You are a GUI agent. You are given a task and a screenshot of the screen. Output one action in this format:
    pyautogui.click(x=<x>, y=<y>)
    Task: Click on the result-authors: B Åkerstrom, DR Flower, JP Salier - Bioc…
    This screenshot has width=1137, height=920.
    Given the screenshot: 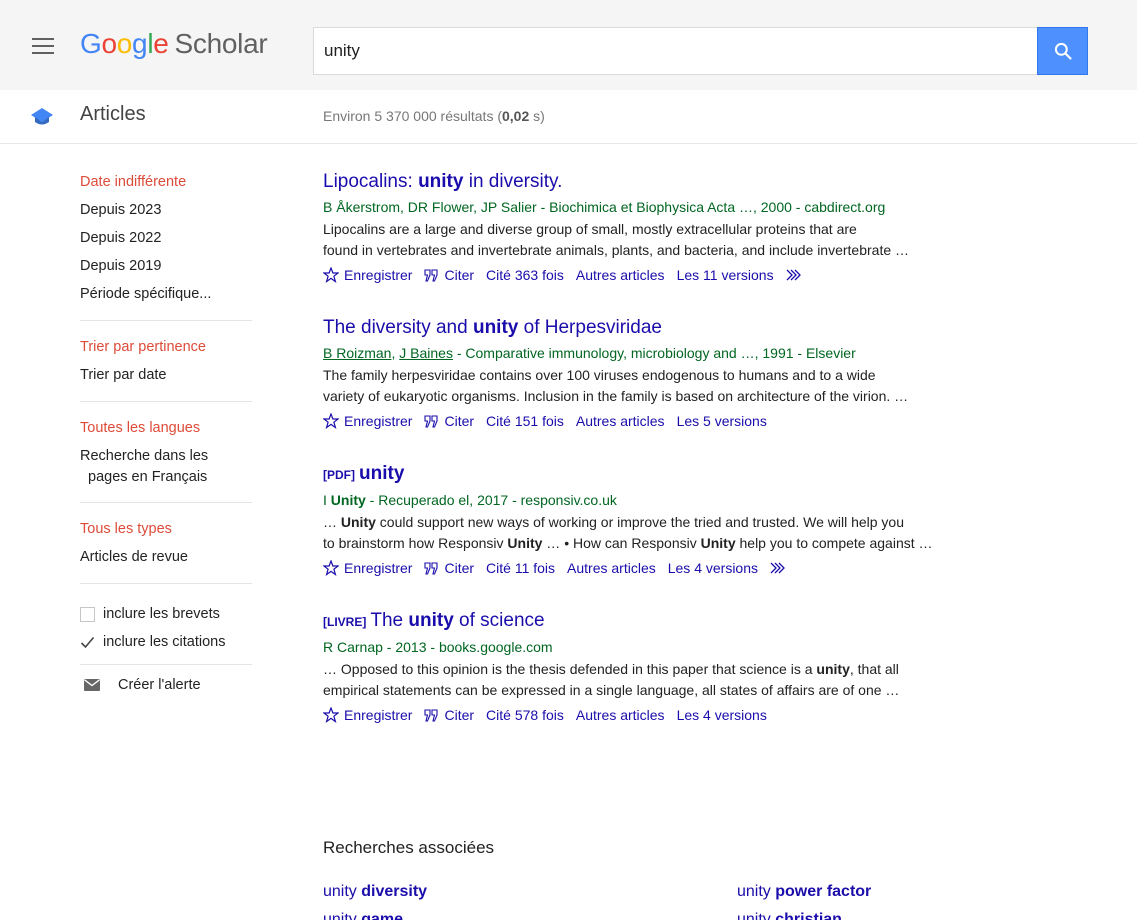 What is the action you would take?
    pyautogui.click(x=604, y=207)
    